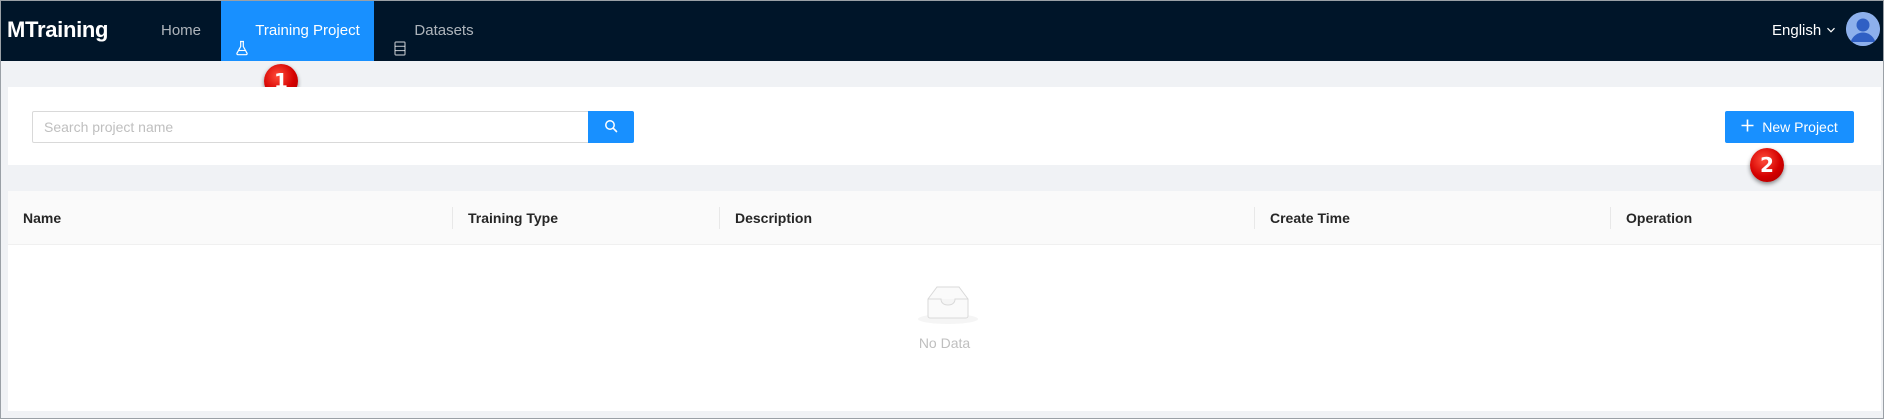 This screenshot has width=1884, height=419. Describe the element at coordinates (948, 303) in the screenshot. I see `empty-inbox-icon` at that location.